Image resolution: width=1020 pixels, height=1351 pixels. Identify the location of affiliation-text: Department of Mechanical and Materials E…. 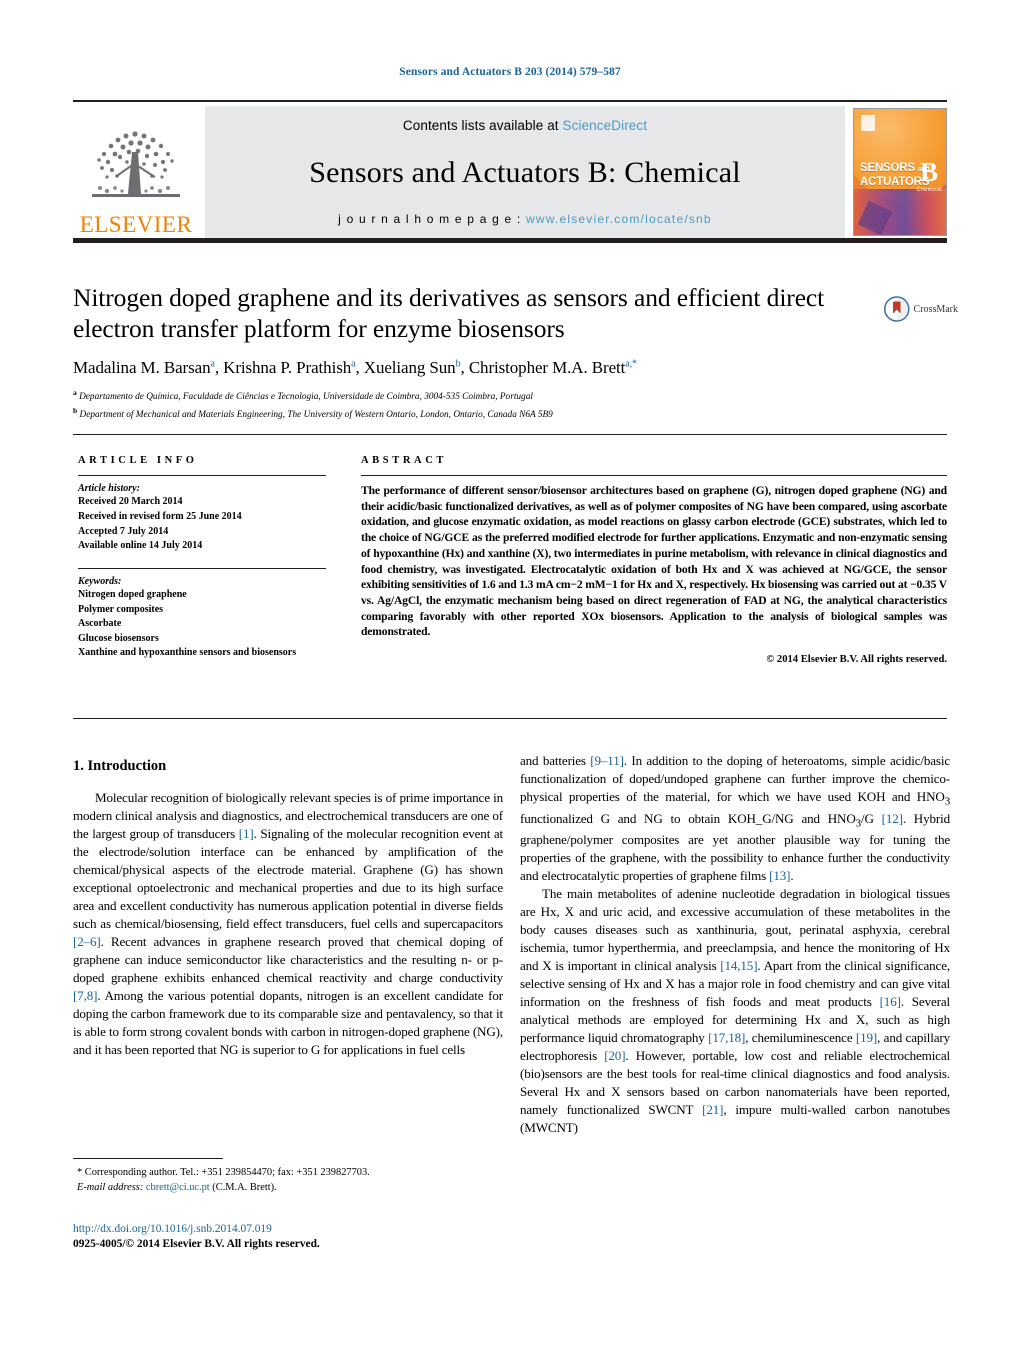
(316, 414).